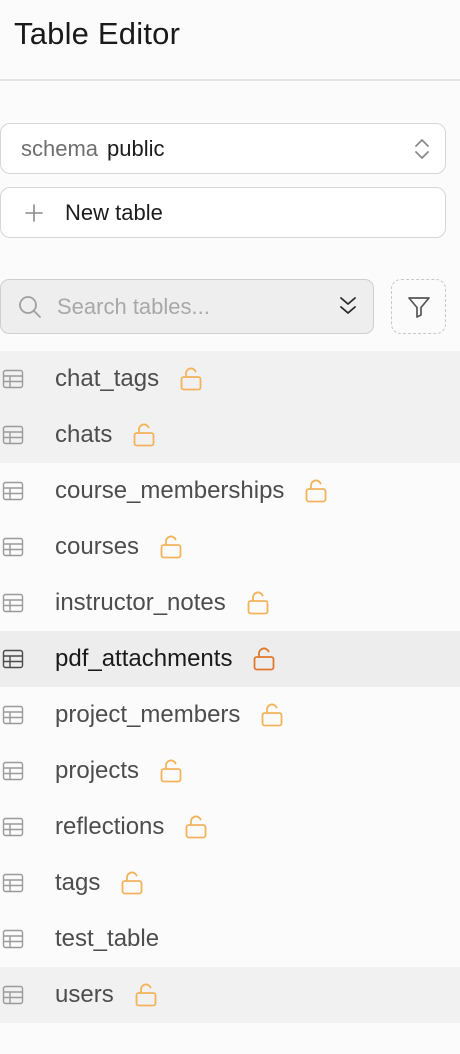 The width and height of the screenshot is (460, 1054). I want to click on table-name-wrap: tags, so click(99, 883).